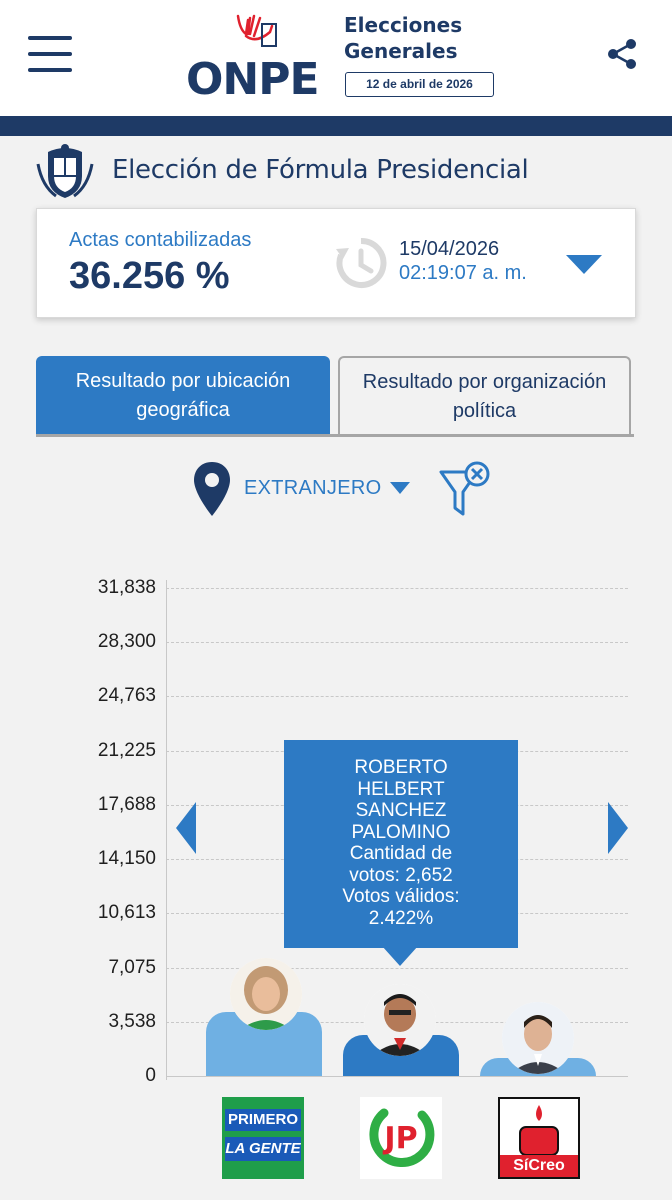  I want to click on party-logo-text: JP, so click(401, 1138).